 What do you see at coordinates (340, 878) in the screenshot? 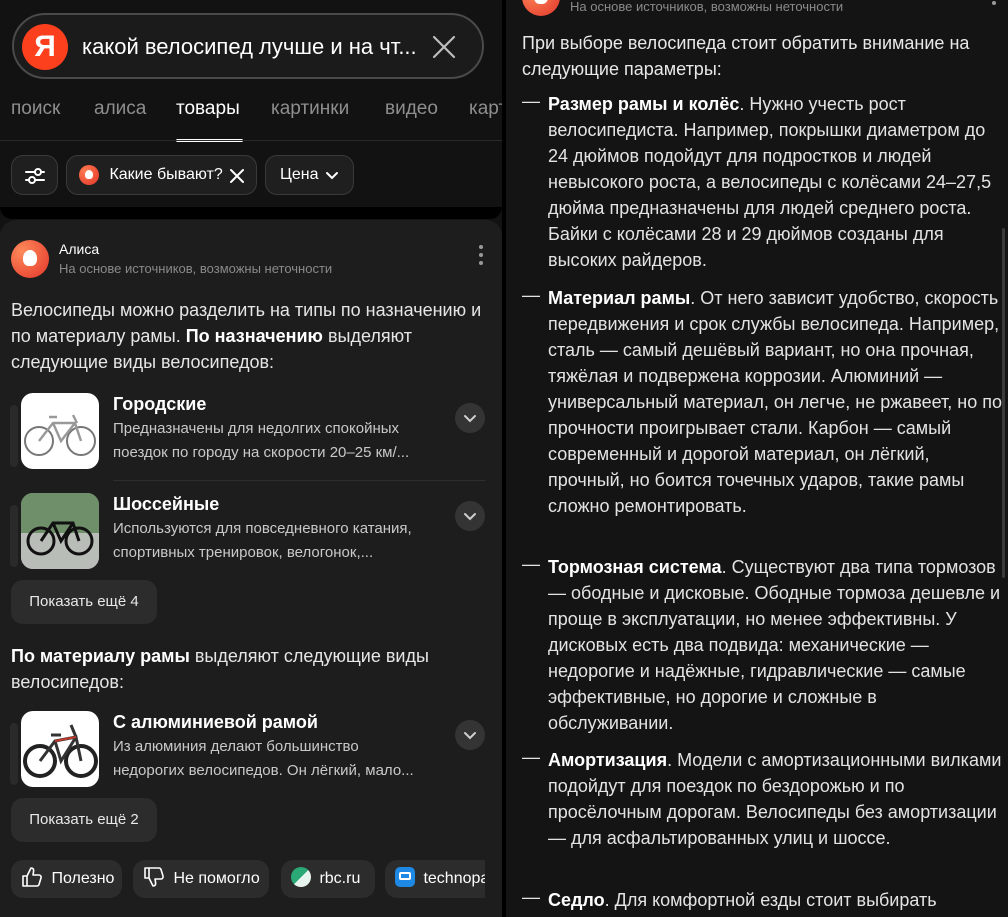
I see `source-label: rbc.ru` at bounding box center [340, 878].